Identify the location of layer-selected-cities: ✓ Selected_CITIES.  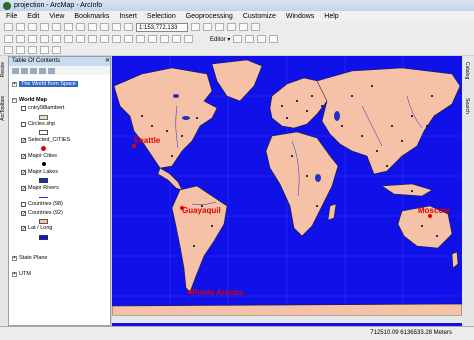
(45, 140).